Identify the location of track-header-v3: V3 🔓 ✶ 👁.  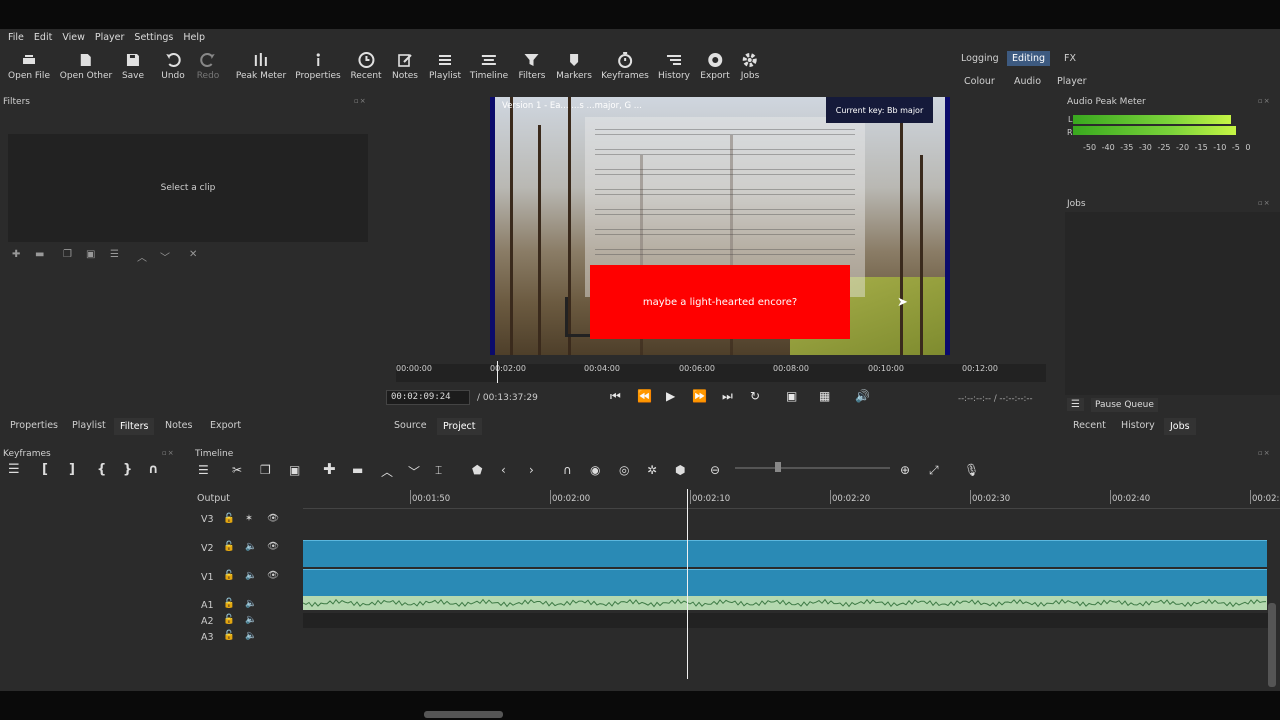
(247, 525).